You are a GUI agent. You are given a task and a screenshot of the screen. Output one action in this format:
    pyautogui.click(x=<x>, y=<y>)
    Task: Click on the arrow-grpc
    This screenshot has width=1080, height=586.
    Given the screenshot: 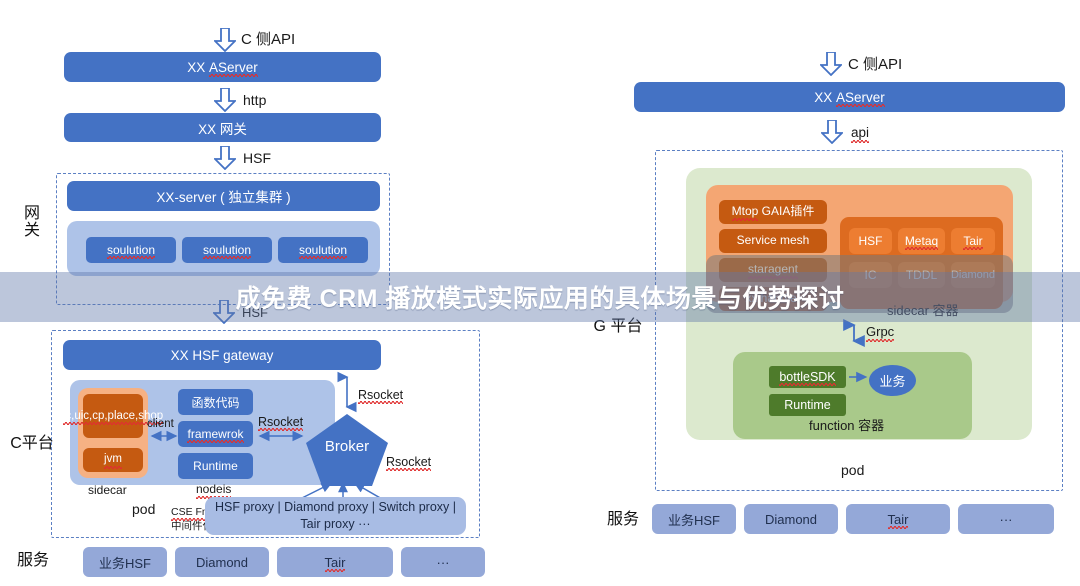 What is the action you would take?
    pyautogui.click(x=854, y=333)
    